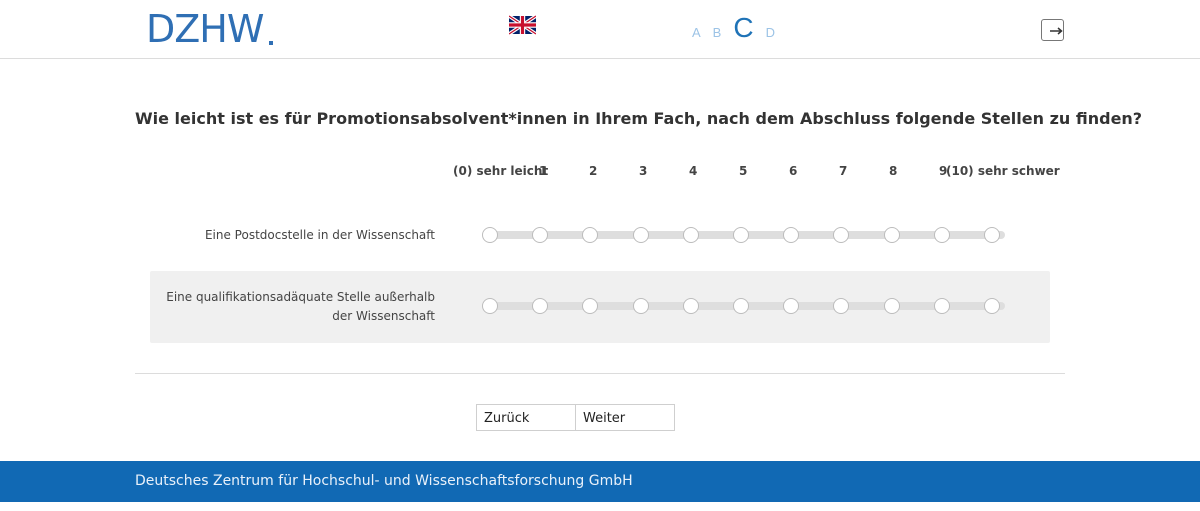 Image resolution: width=1200 pixels, height=511 pixels. Describe the element at coordinates (770, 32) in the screenshot. I see `font-size-d: D` at that location.